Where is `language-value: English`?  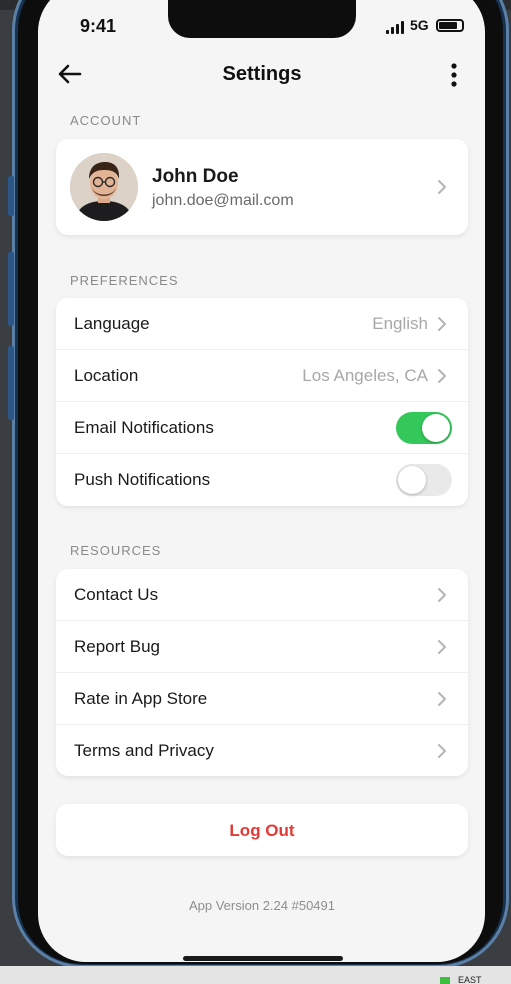 language-value: English is located at coordinates (400, 323).